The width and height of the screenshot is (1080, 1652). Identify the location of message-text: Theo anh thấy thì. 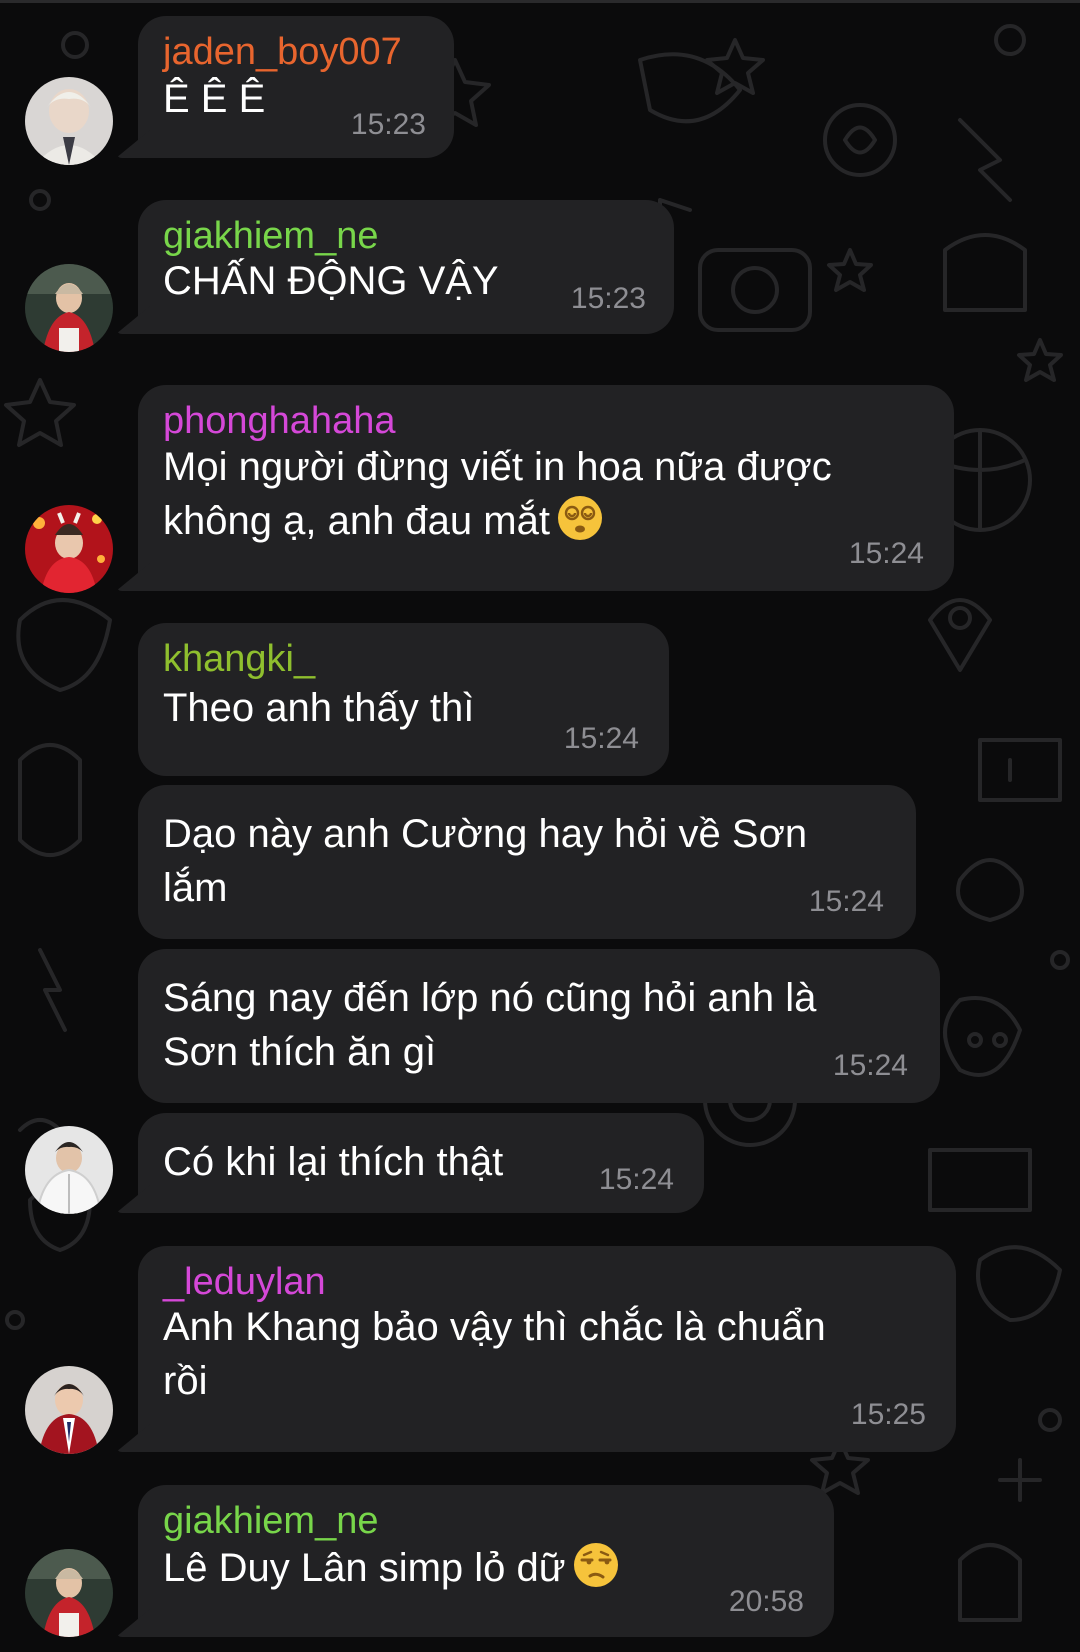
(319, 708).